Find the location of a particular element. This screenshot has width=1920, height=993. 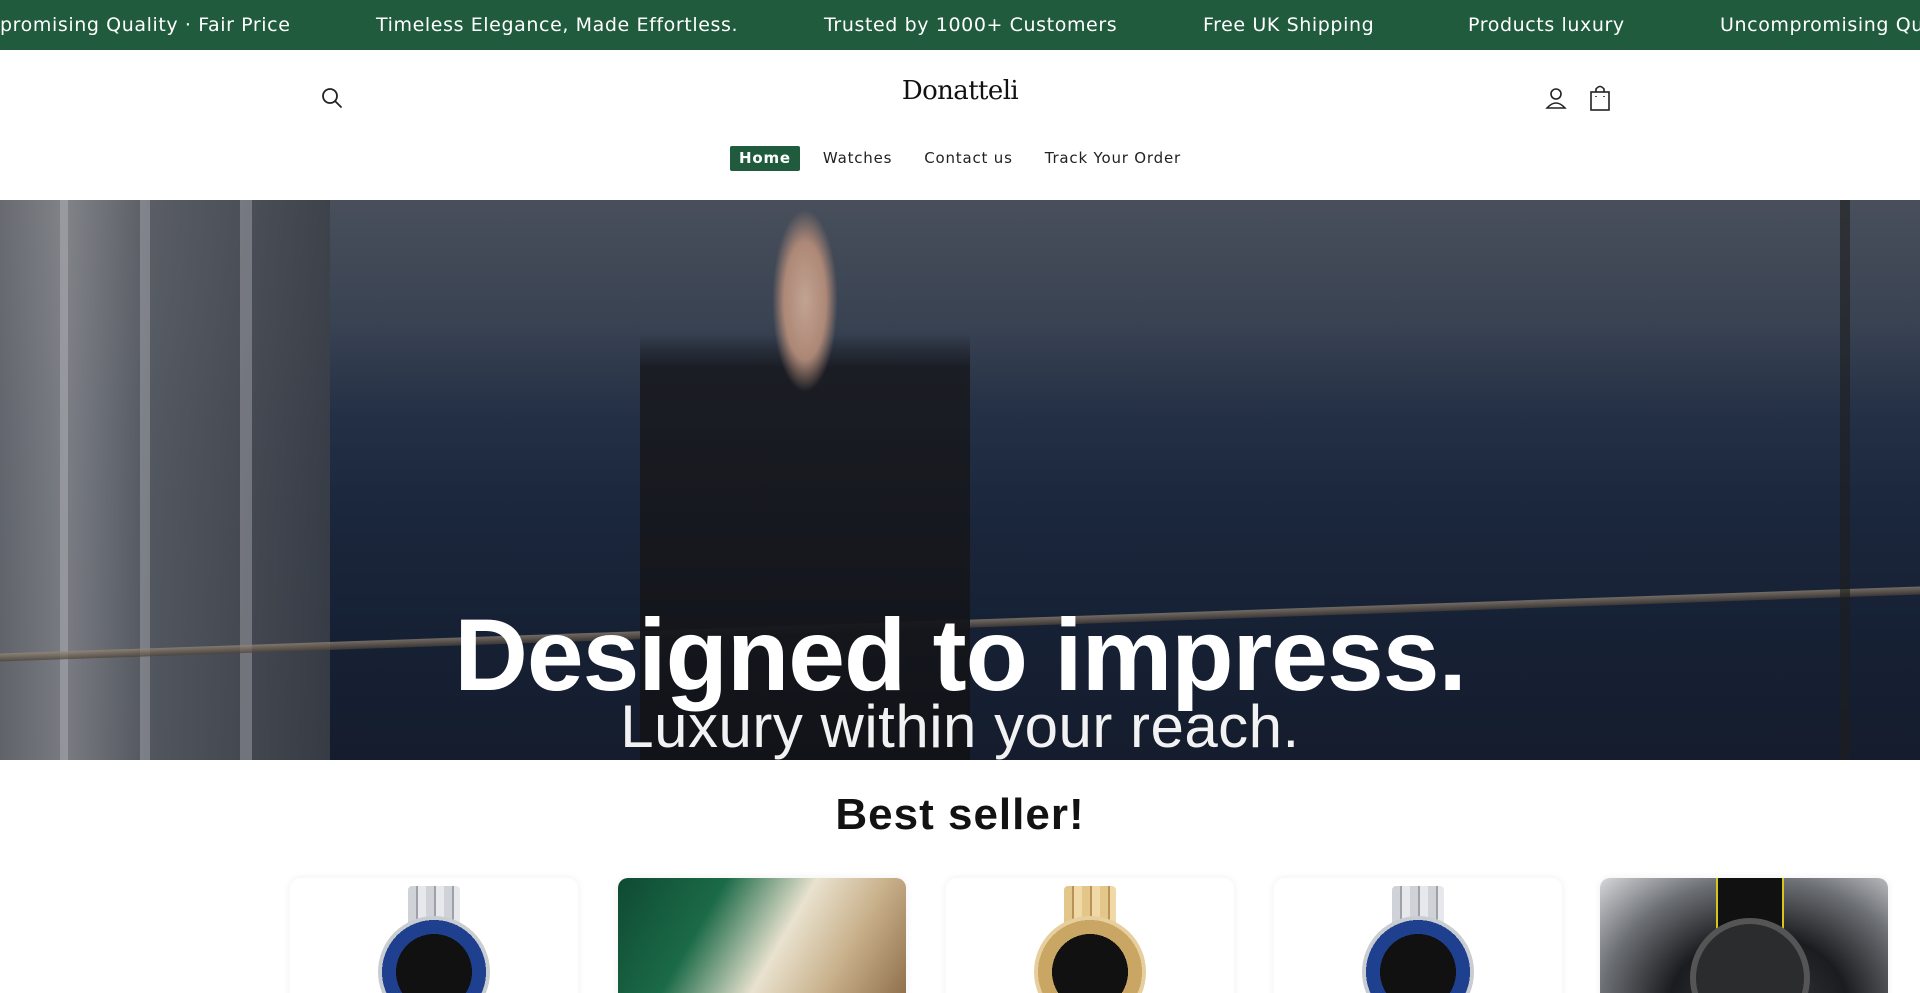

watch-dial is located at coordinates (1750, 955).